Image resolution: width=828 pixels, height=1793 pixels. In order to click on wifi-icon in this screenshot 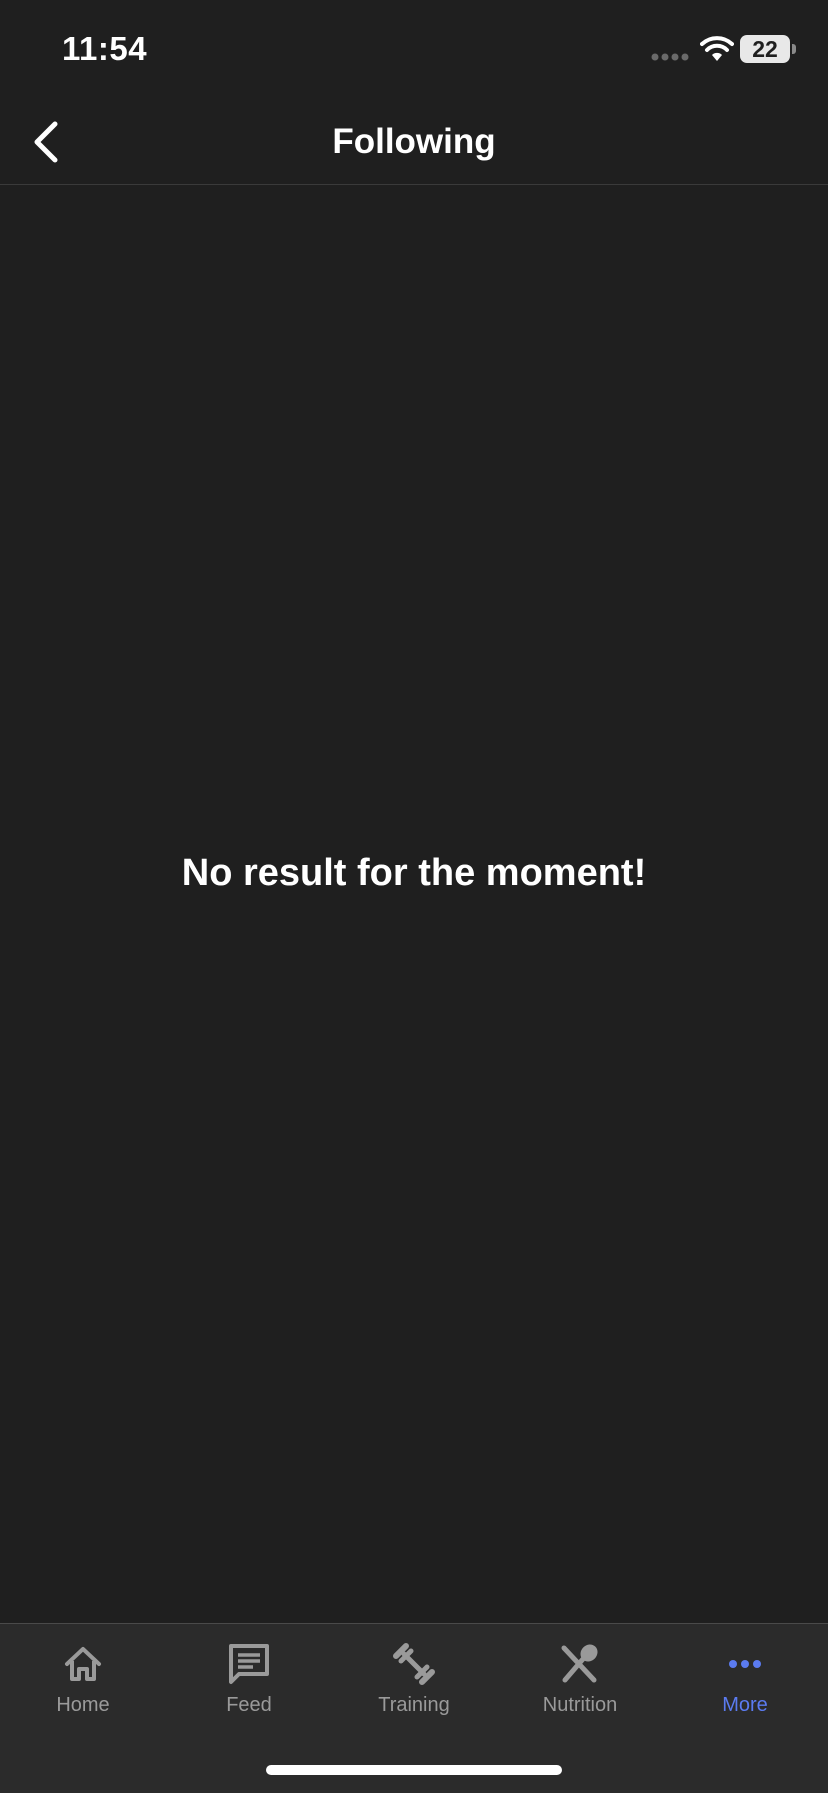, I will do `click(717, 48)`.